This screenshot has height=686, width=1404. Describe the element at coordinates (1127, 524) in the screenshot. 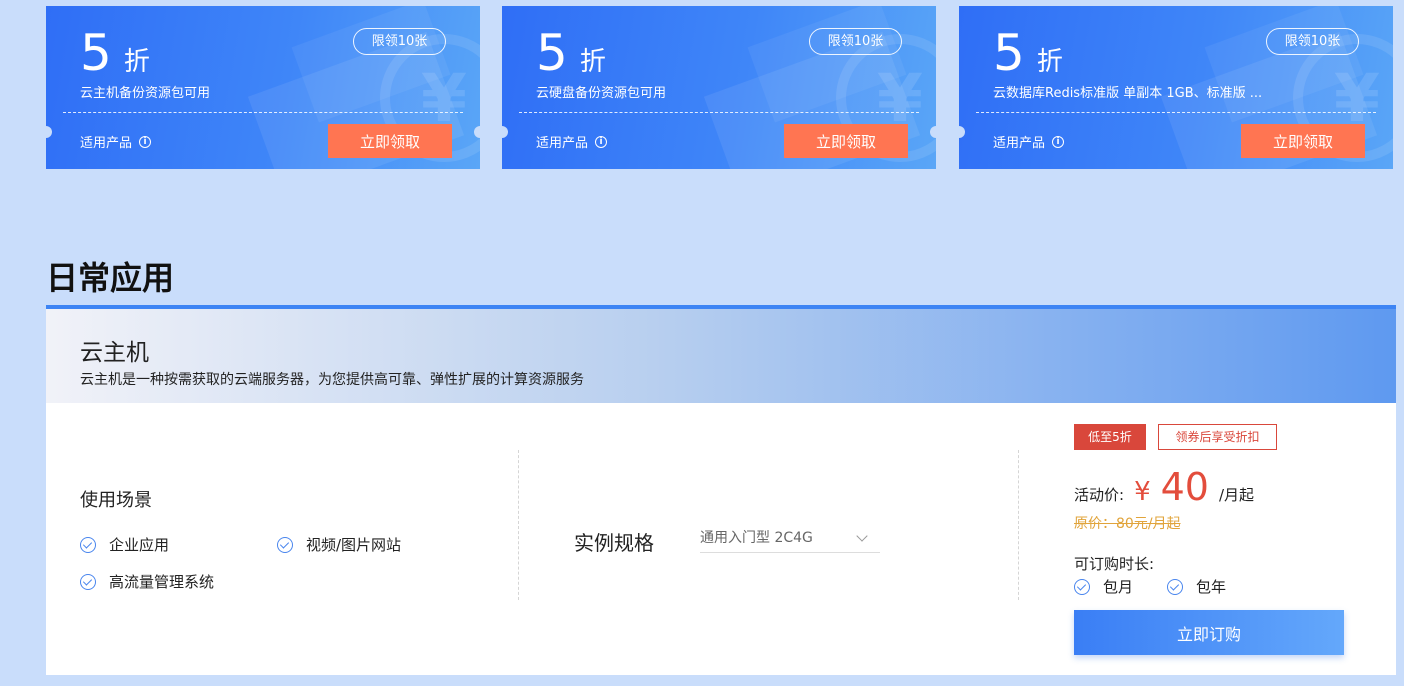

I see `original-price: 原价：80元/月起` at that location.